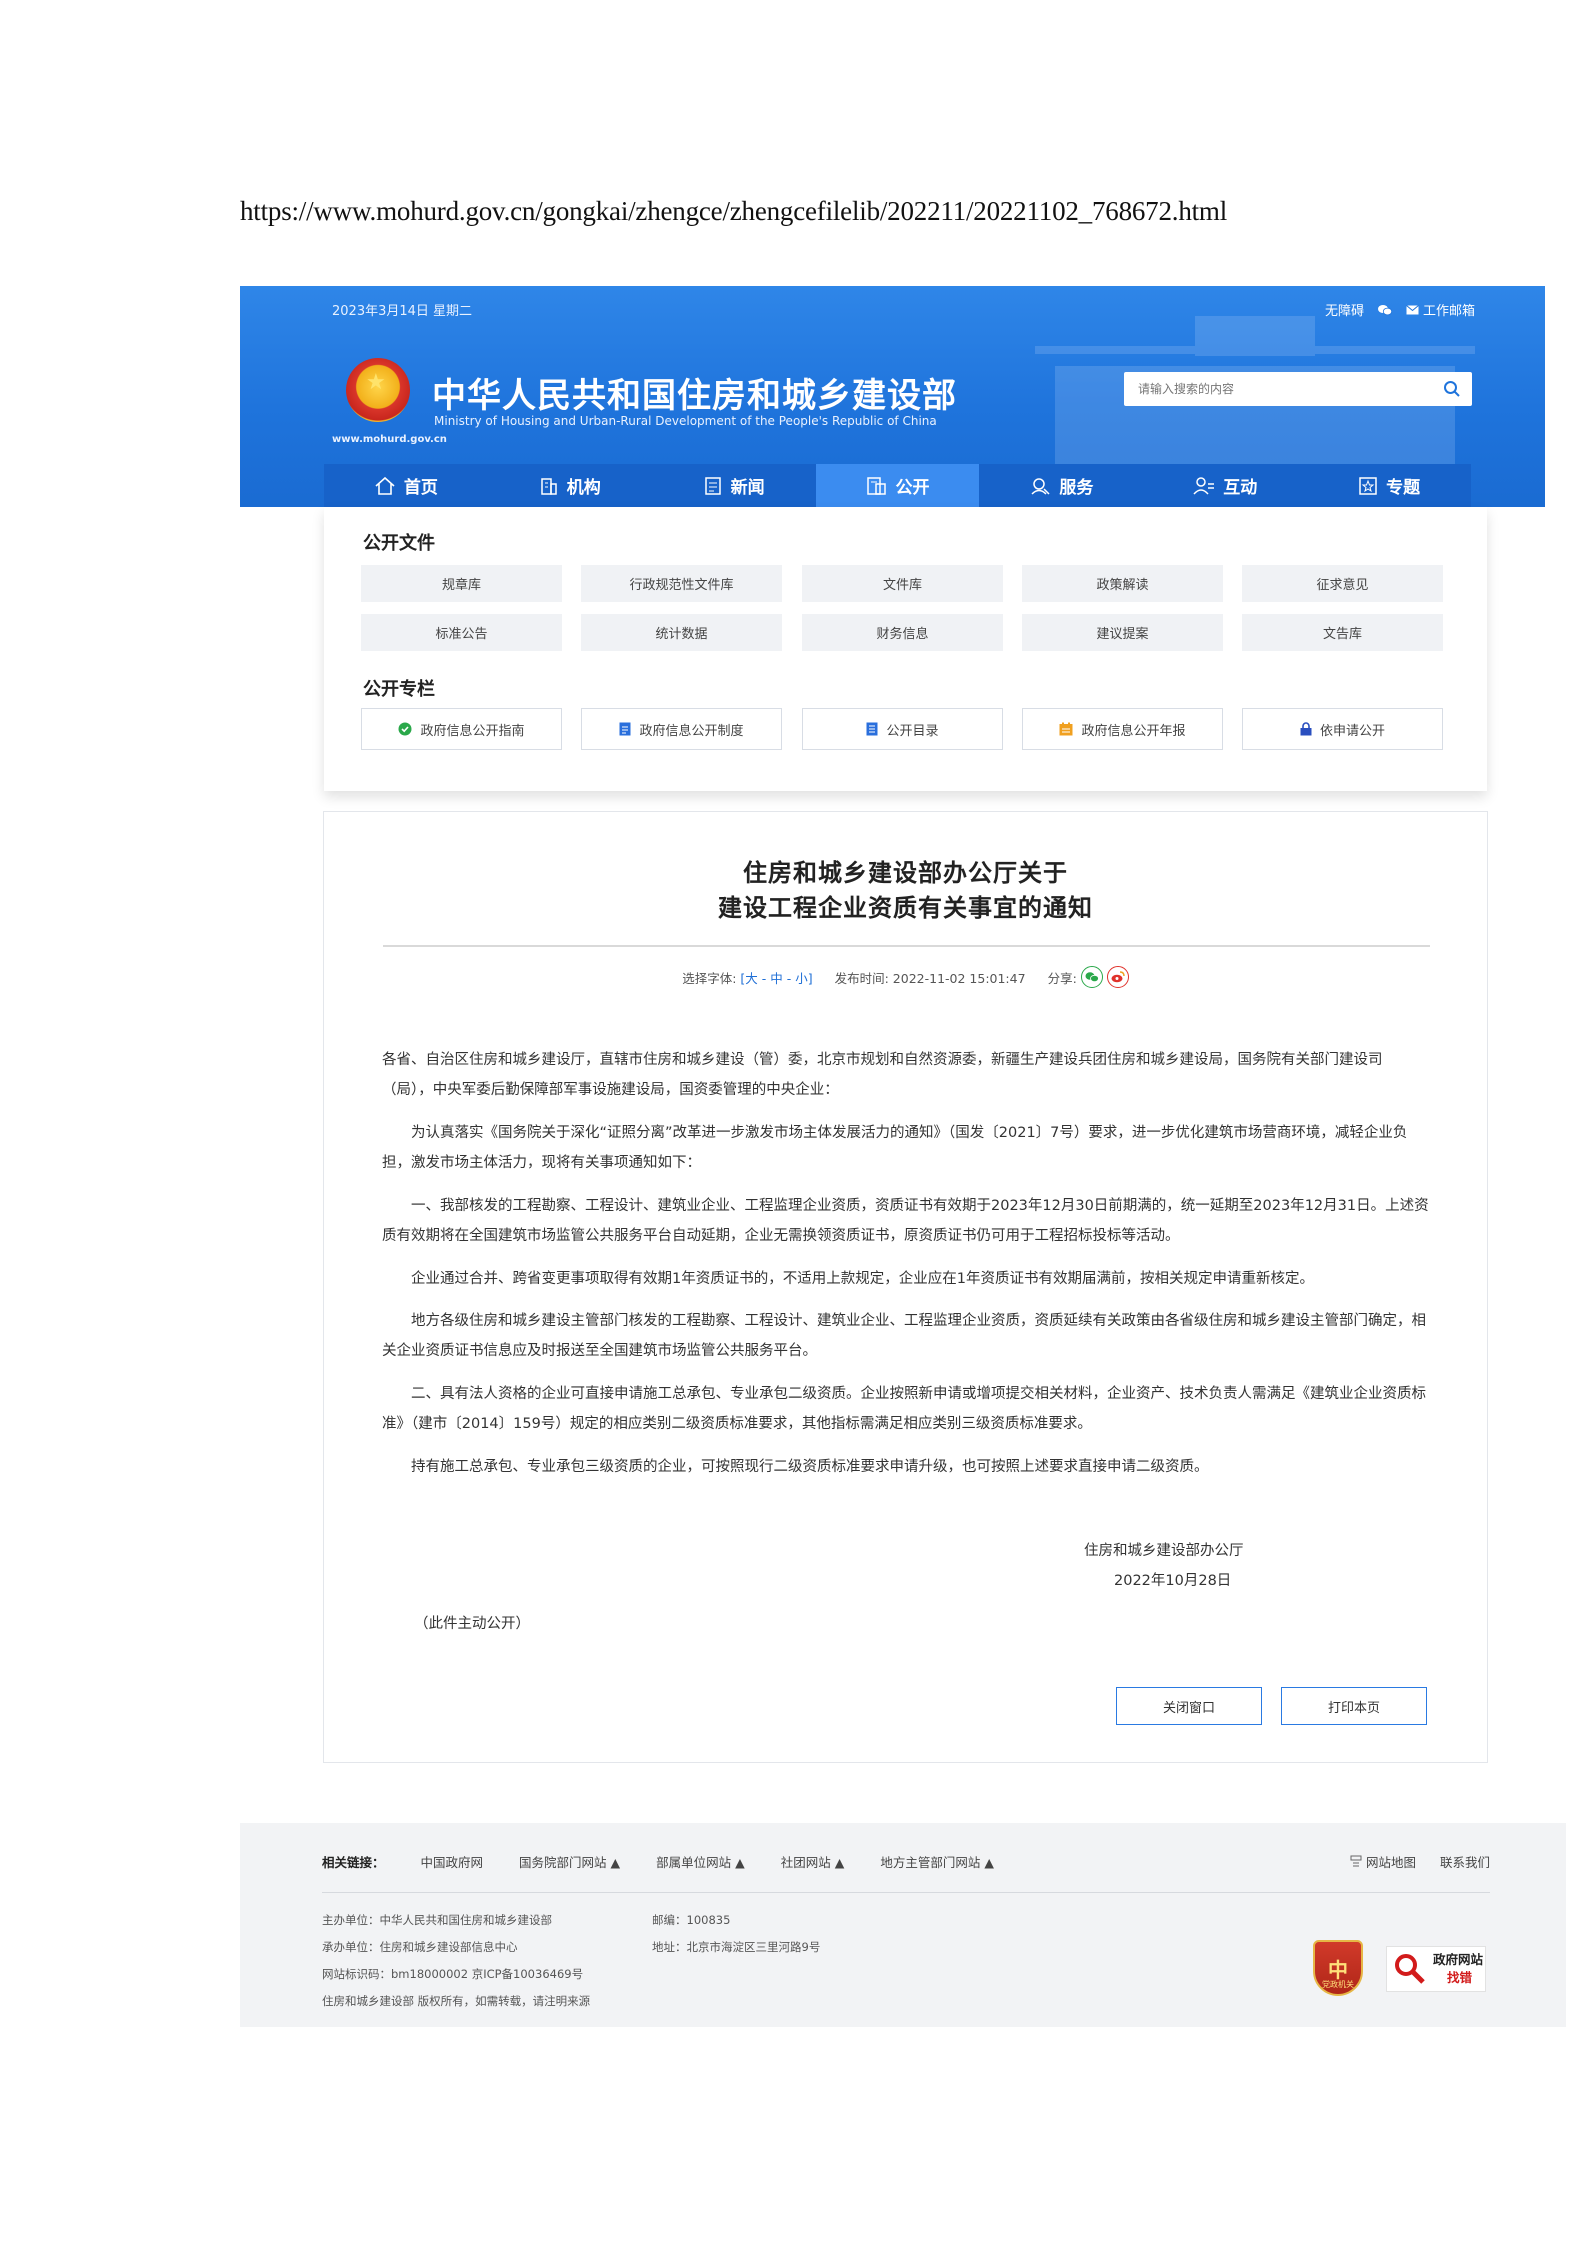 The width and height of the screenshot is (1587, 2245). Describe the element at coordinates (930, 1862) in the screenshot. I see `footer-link-local-label: 地方主管部门网站` at that location.